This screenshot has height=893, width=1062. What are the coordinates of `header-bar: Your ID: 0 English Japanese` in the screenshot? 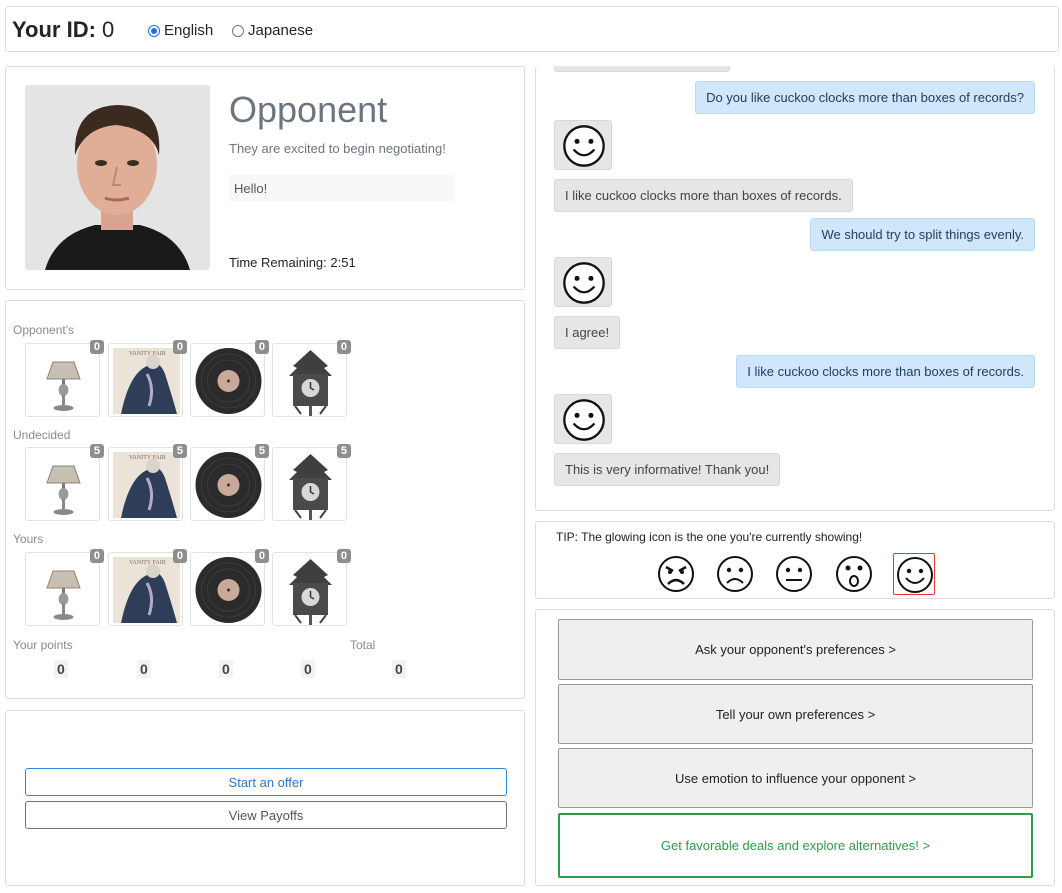 It's located at (532, 29).